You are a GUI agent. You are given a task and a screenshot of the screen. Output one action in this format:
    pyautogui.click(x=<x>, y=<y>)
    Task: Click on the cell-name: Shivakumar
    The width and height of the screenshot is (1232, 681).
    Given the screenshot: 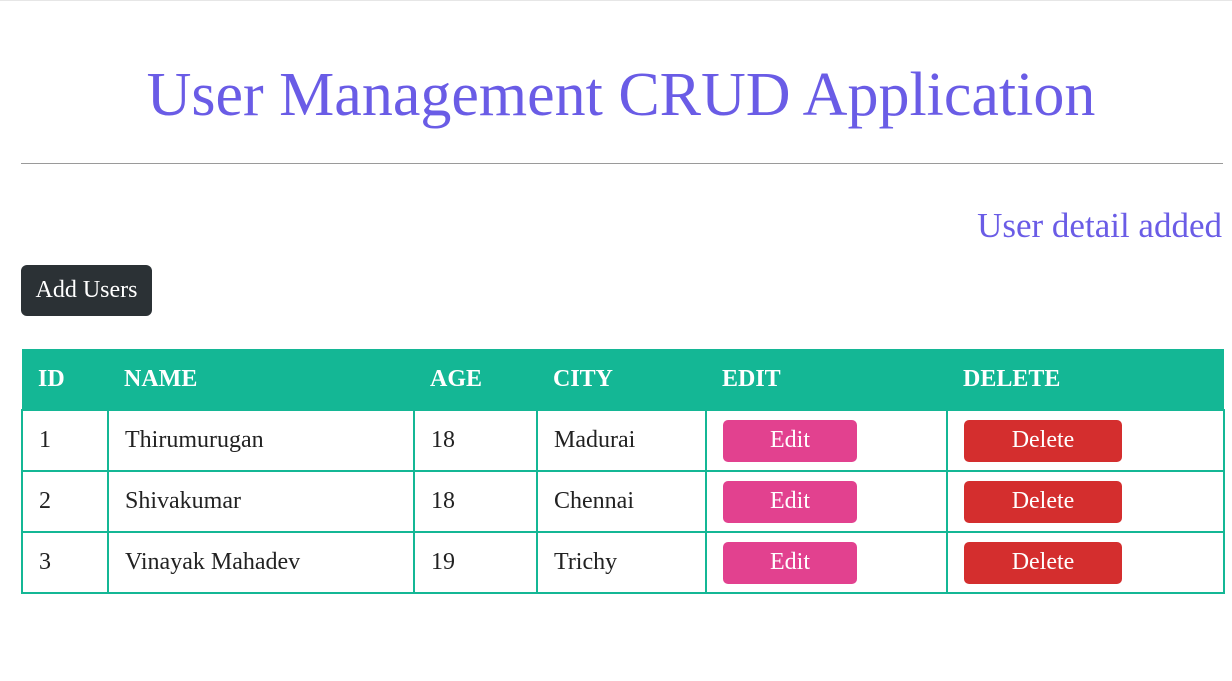 What is the action you would take?
    pyautogui.click(x=261, y=501)
    